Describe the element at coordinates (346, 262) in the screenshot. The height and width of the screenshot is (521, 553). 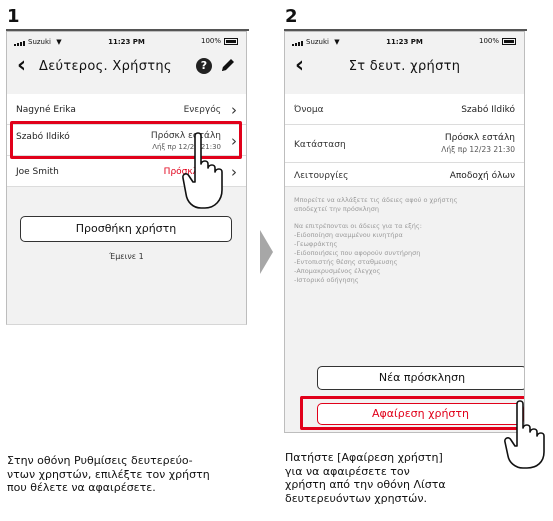
I see `list-item: -Εντοπιστής θέσης σταθμευσης` at that location.